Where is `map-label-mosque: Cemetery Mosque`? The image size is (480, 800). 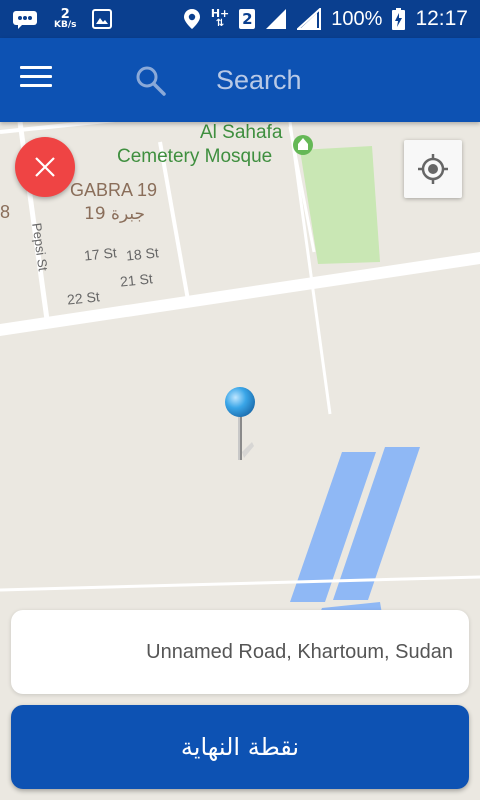 map-label-mosque: Cemetery Mosque is located at coordinates (195, 156).